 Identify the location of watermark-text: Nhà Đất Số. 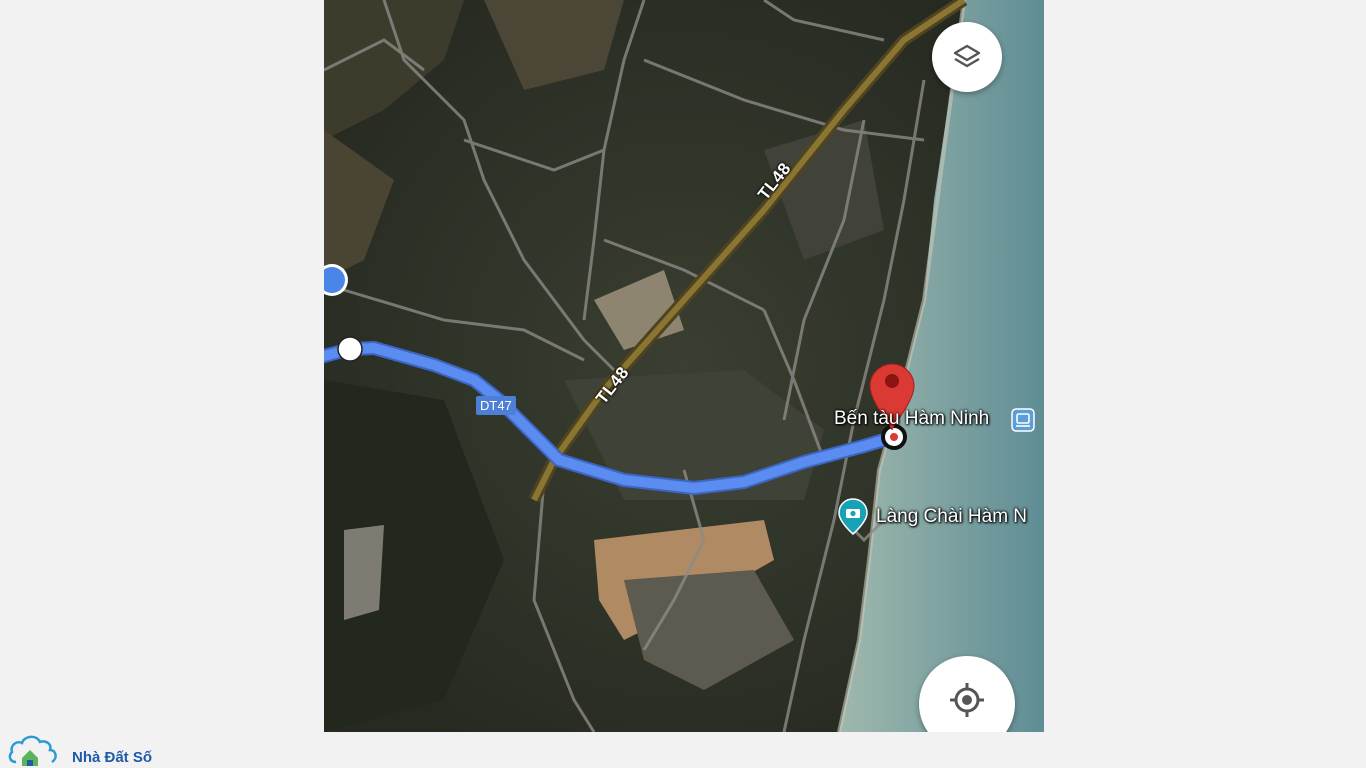
(112, 757).